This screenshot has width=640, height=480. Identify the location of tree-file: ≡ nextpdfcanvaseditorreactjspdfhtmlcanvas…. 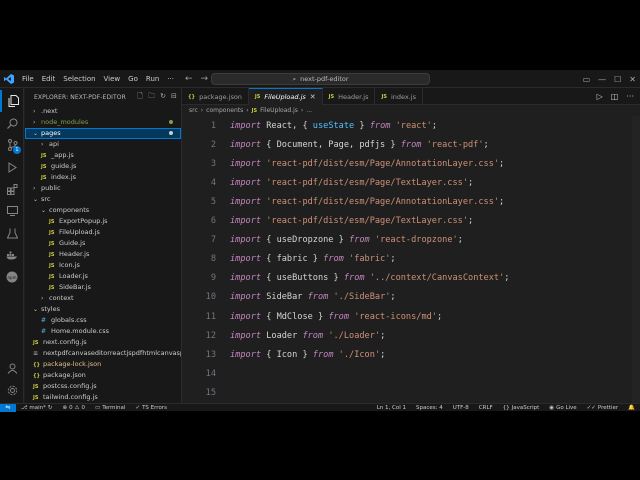
(103, 353).